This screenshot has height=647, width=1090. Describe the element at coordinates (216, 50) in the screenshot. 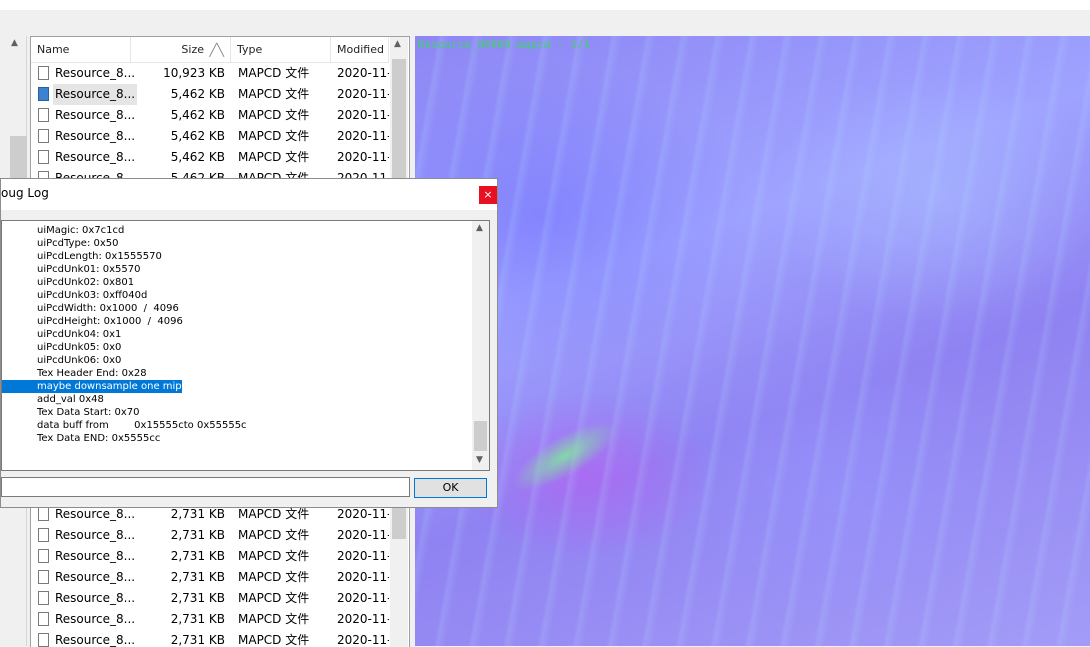

I see `sort-arrow-icon: ╱╲` at that location.